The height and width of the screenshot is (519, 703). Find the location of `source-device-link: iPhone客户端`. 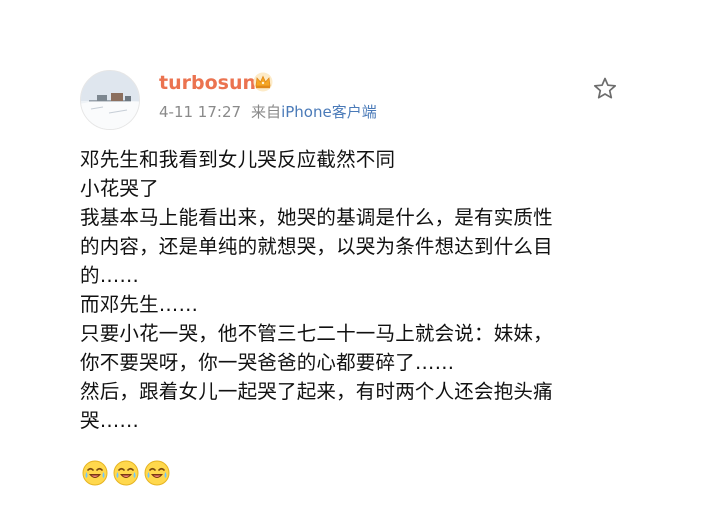

source-device-link: iPhone客户端 is located at coordinates (329, 112).